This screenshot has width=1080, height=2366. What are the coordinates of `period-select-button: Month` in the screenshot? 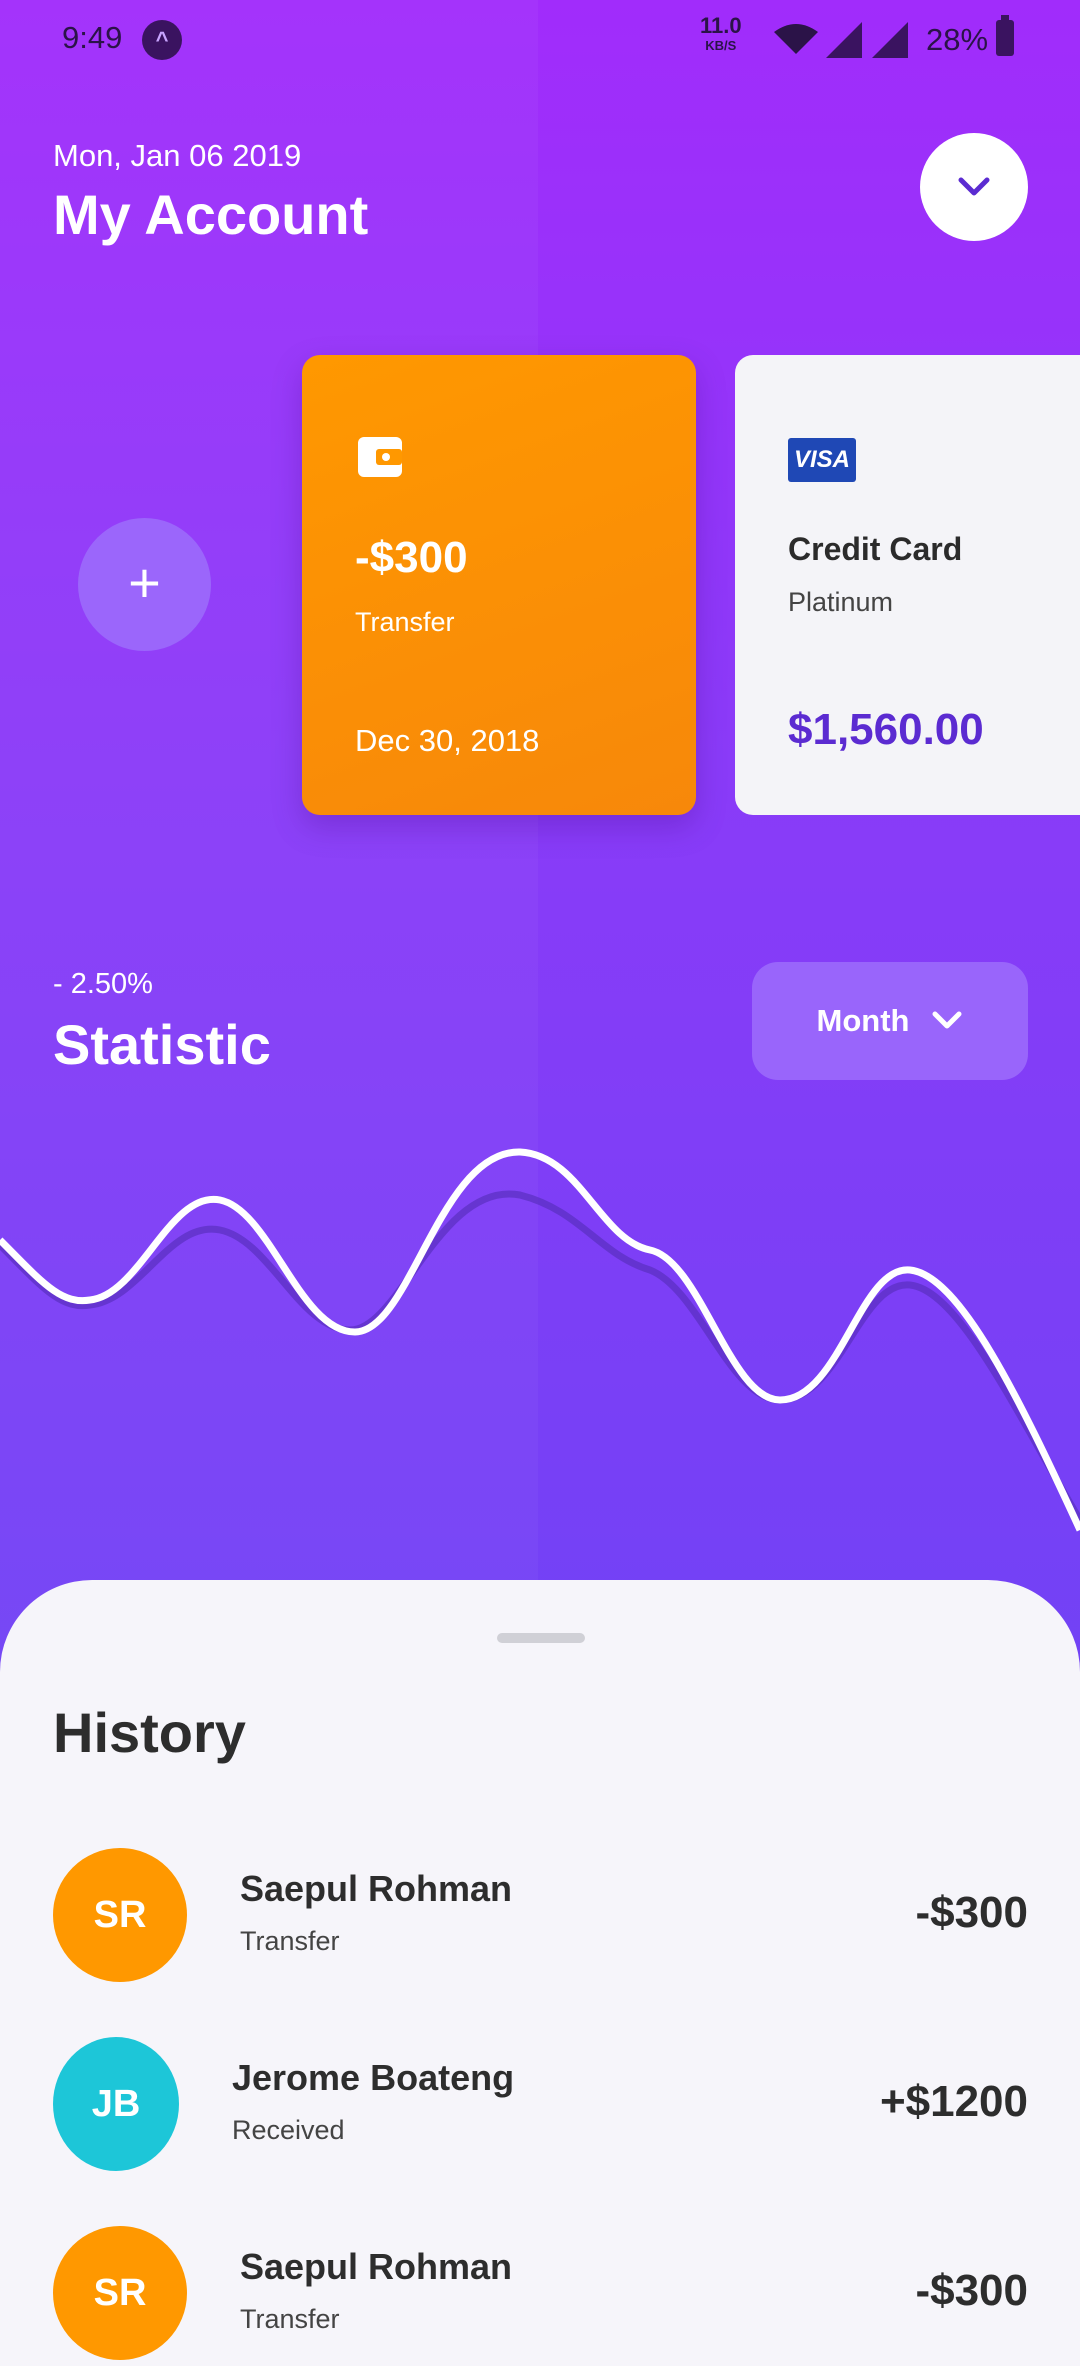 It's located at (890, 1021).